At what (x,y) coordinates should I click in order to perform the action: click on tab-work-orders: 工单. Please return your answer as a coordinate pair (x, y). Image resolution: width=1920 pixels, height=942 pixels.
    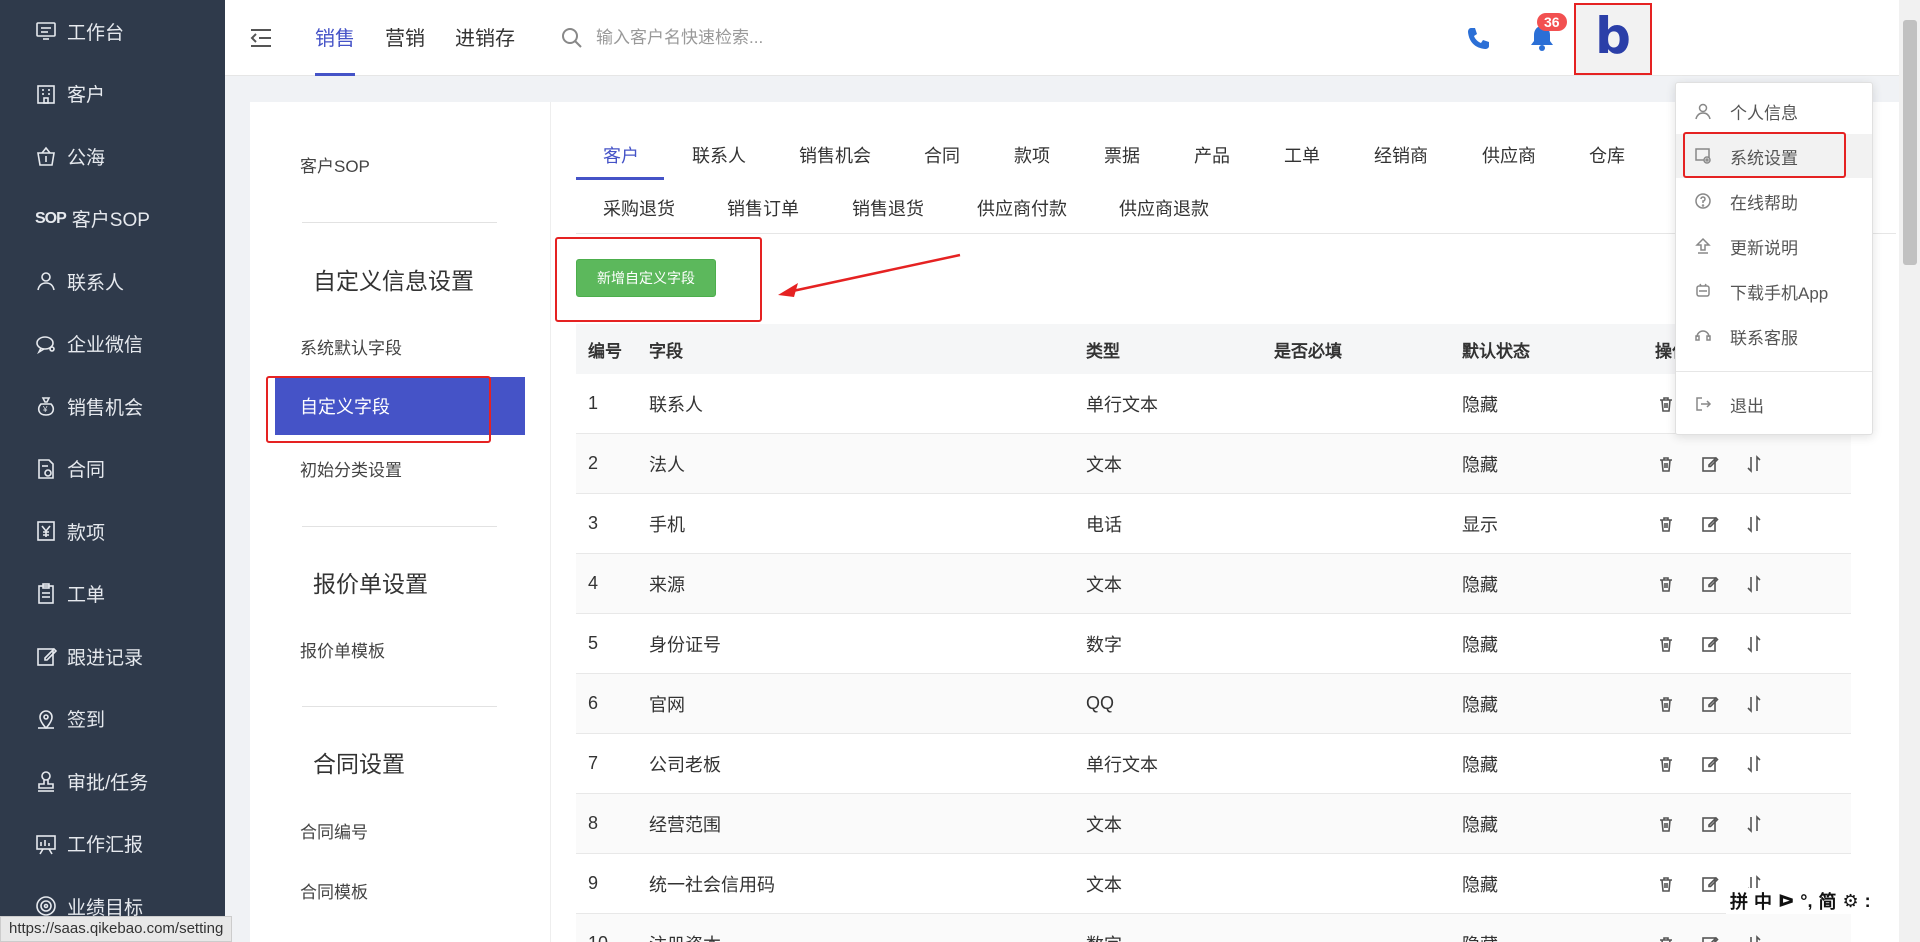
    Looking at the image, I should click on (1302, 155).